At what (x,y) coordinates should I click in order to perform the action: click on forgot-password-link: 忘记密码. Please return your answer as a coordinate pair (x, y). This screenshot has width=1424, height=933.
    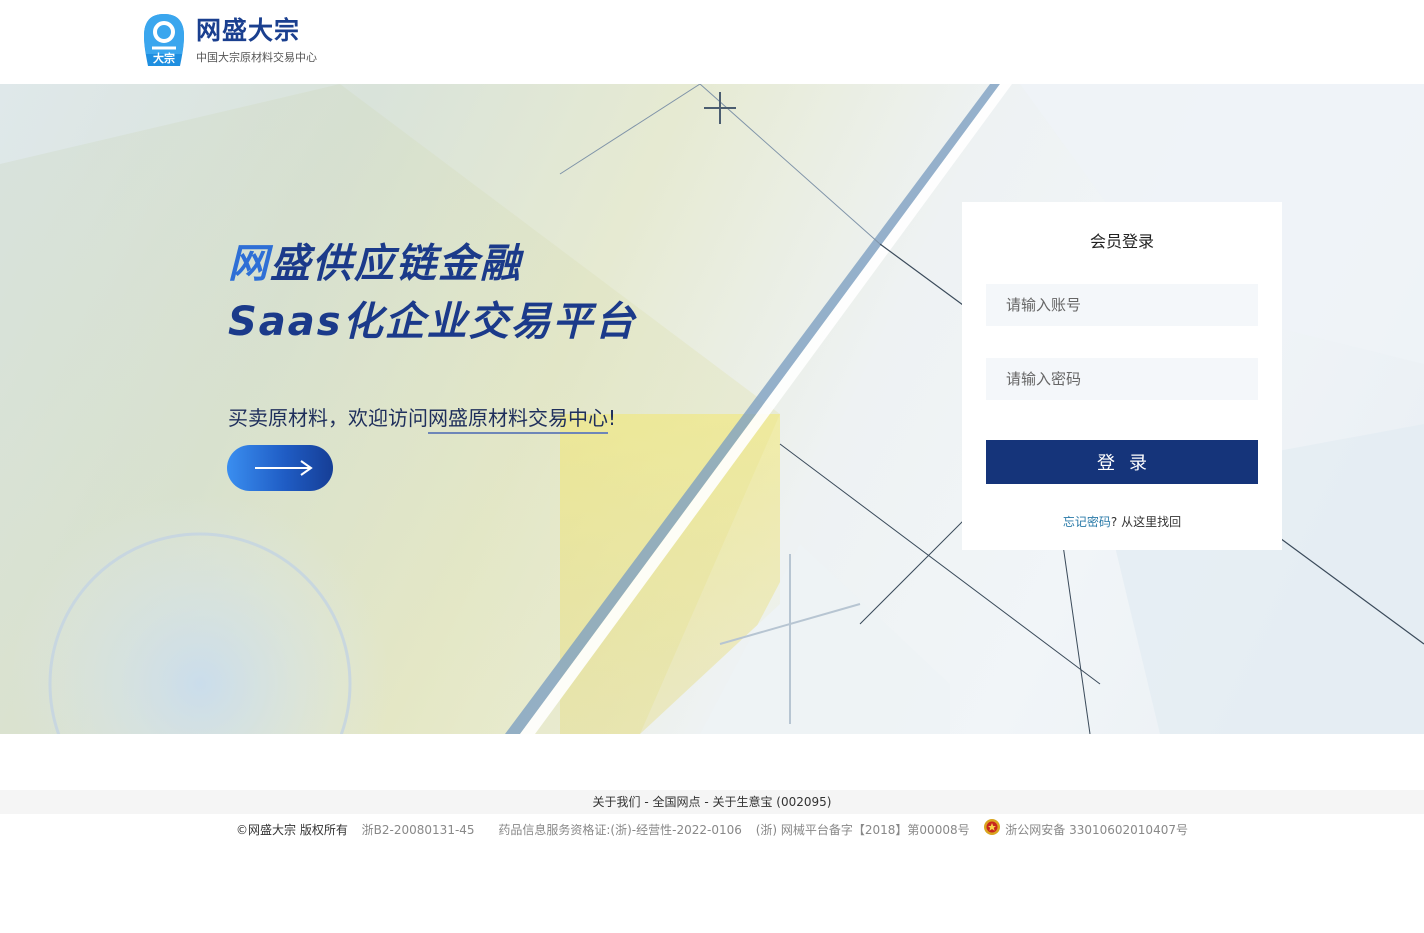
    Looking at the image, I should click on (1087, 522).